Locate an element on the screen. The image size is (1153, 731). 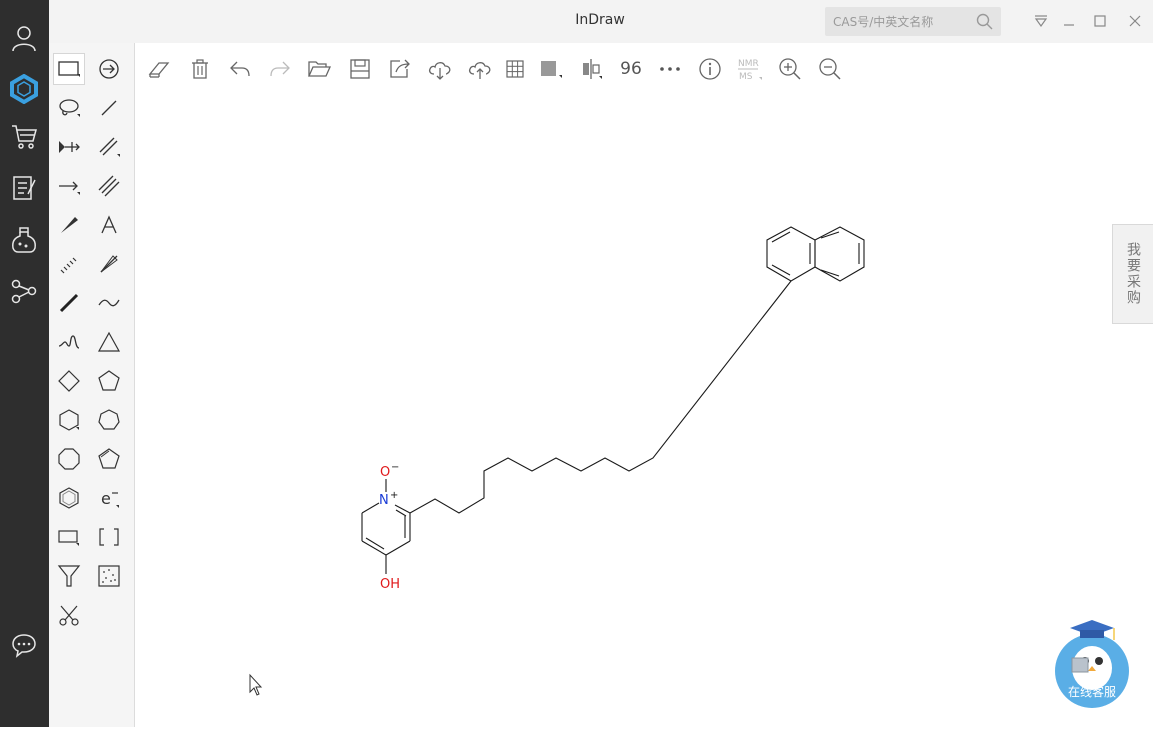
ms-label: MS is located at coordinates (746, 77).